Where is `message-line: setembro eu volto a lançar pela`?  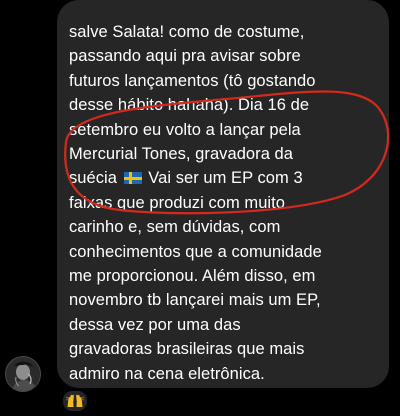
message-line: setembro eu volto a lançar pela is located at coordinates (185, 129).